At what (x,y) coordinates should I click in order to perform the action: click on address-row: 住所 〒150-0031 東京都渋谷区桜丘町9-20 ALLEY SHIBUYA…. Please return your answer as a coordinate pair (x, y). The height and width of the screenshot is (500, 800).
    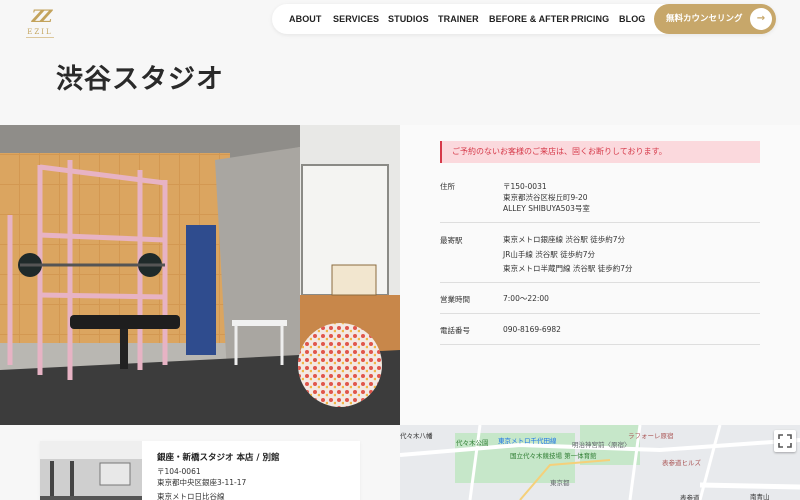
    Looking at the image, I should click on (600, 202).